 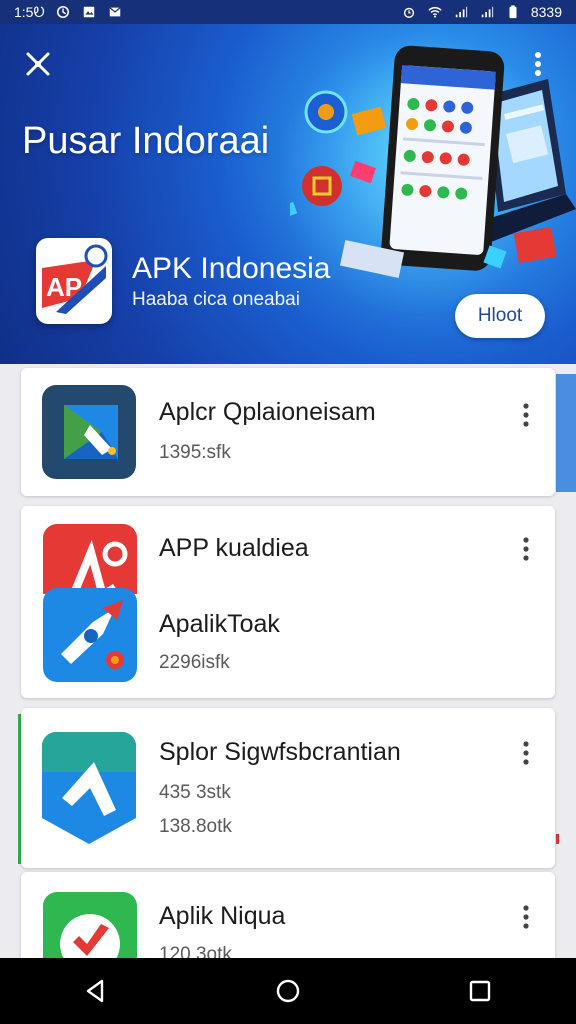 I want to click on status-right: 8339, so click(x=481, y=12).